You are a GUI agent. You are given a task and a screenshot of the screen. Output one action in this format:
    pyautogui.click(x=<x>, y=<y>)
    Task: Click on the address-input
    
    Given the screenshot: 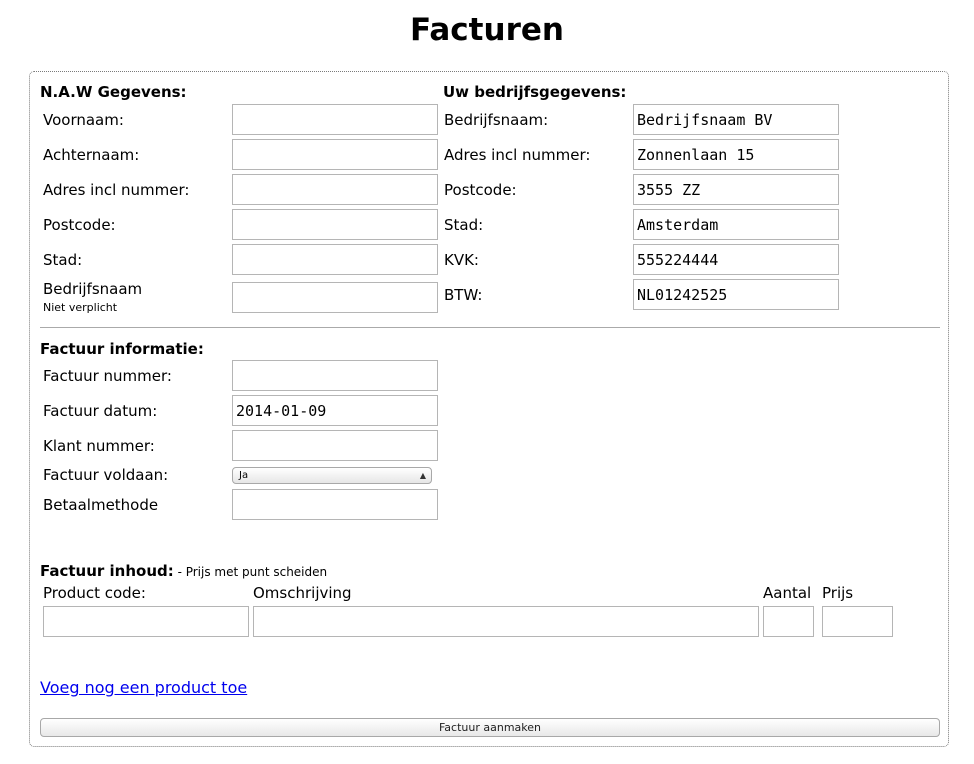 What is the action you would take?
    pyautogui.click(x=335, y=189)
    